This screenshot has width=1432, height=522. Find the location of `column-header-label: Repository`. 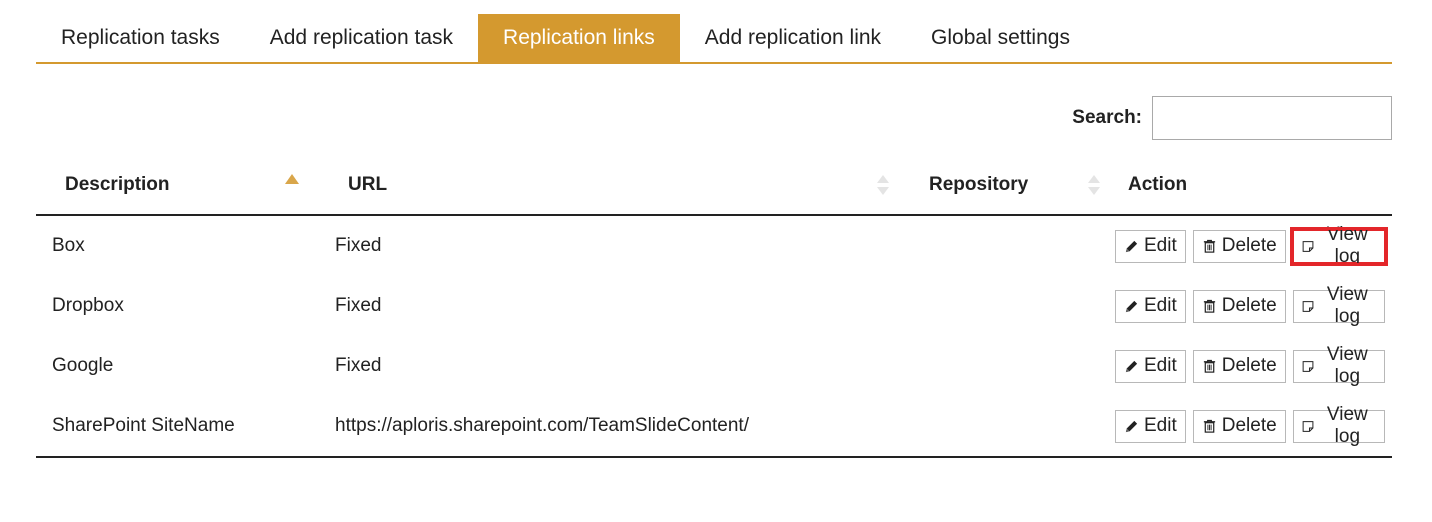

column-header-label: Repository is located at coordinates (979, 184).